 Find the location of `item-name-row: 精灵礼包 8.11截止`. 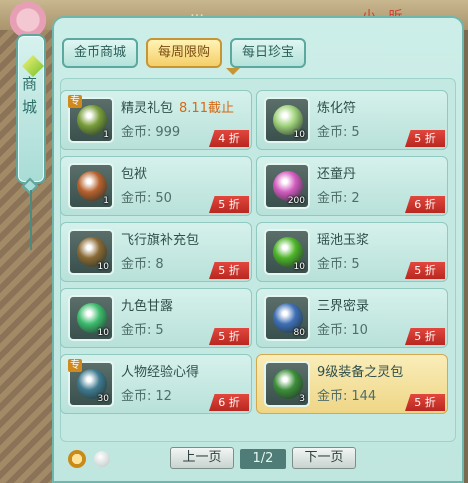

item-name-row: 精灵礼包 8.11截止 is located at coordinates (177, 106).